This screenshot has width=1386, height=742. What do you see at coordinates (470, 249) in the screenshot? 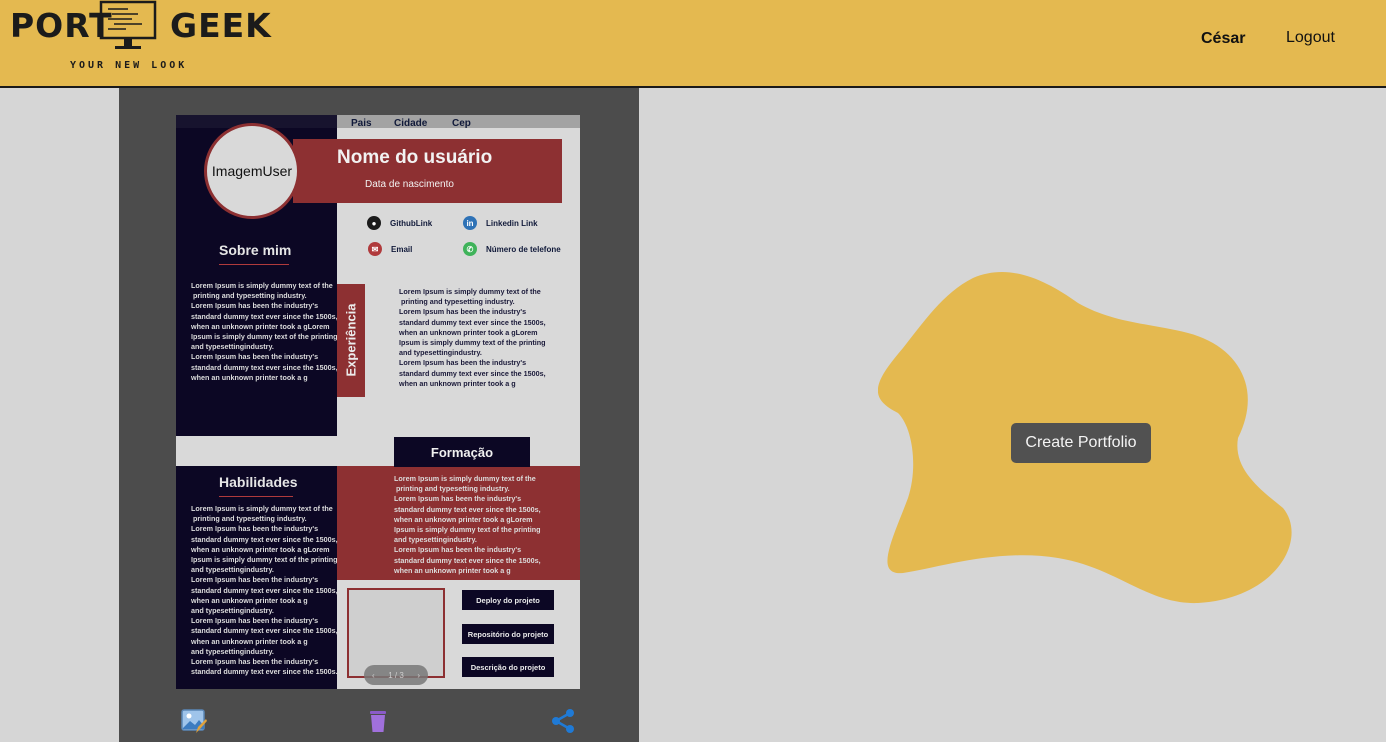
I see `whatsapp-icon: ✆` at bounding box center [470, 249].